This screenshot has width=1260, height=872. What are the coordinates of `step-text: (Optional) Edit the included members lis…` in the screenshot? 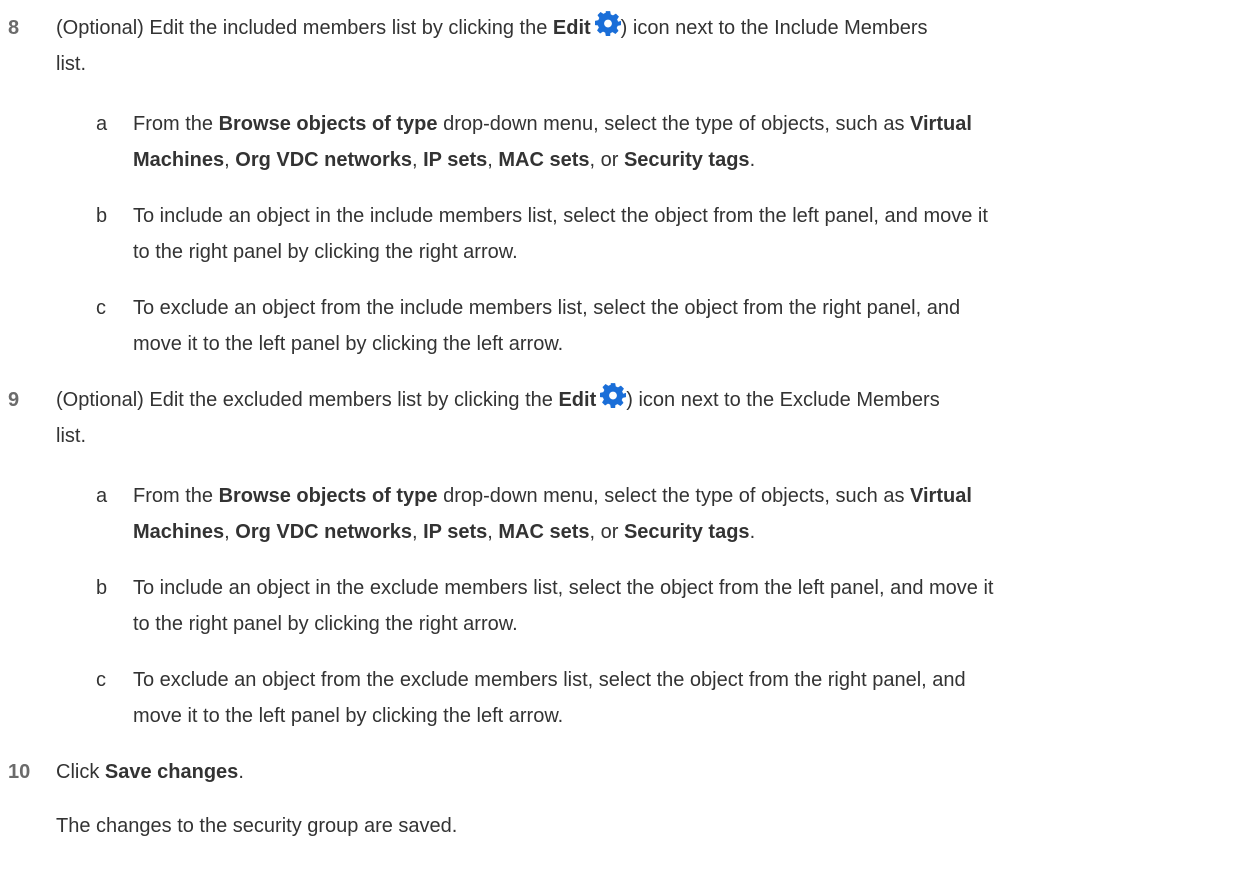 It's located at (641, 46).